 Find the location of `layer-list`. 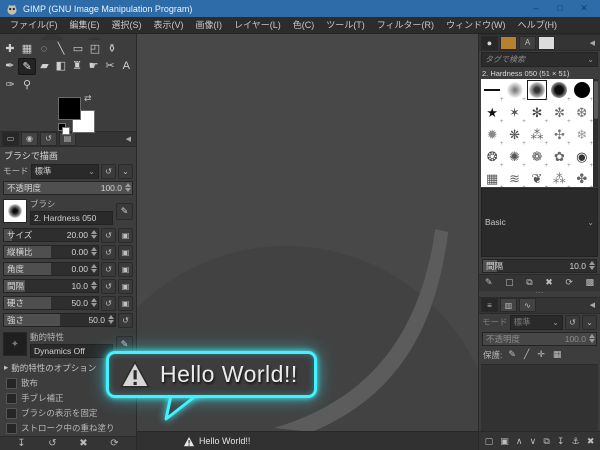

layer-list is located at coordinates (539, 397).